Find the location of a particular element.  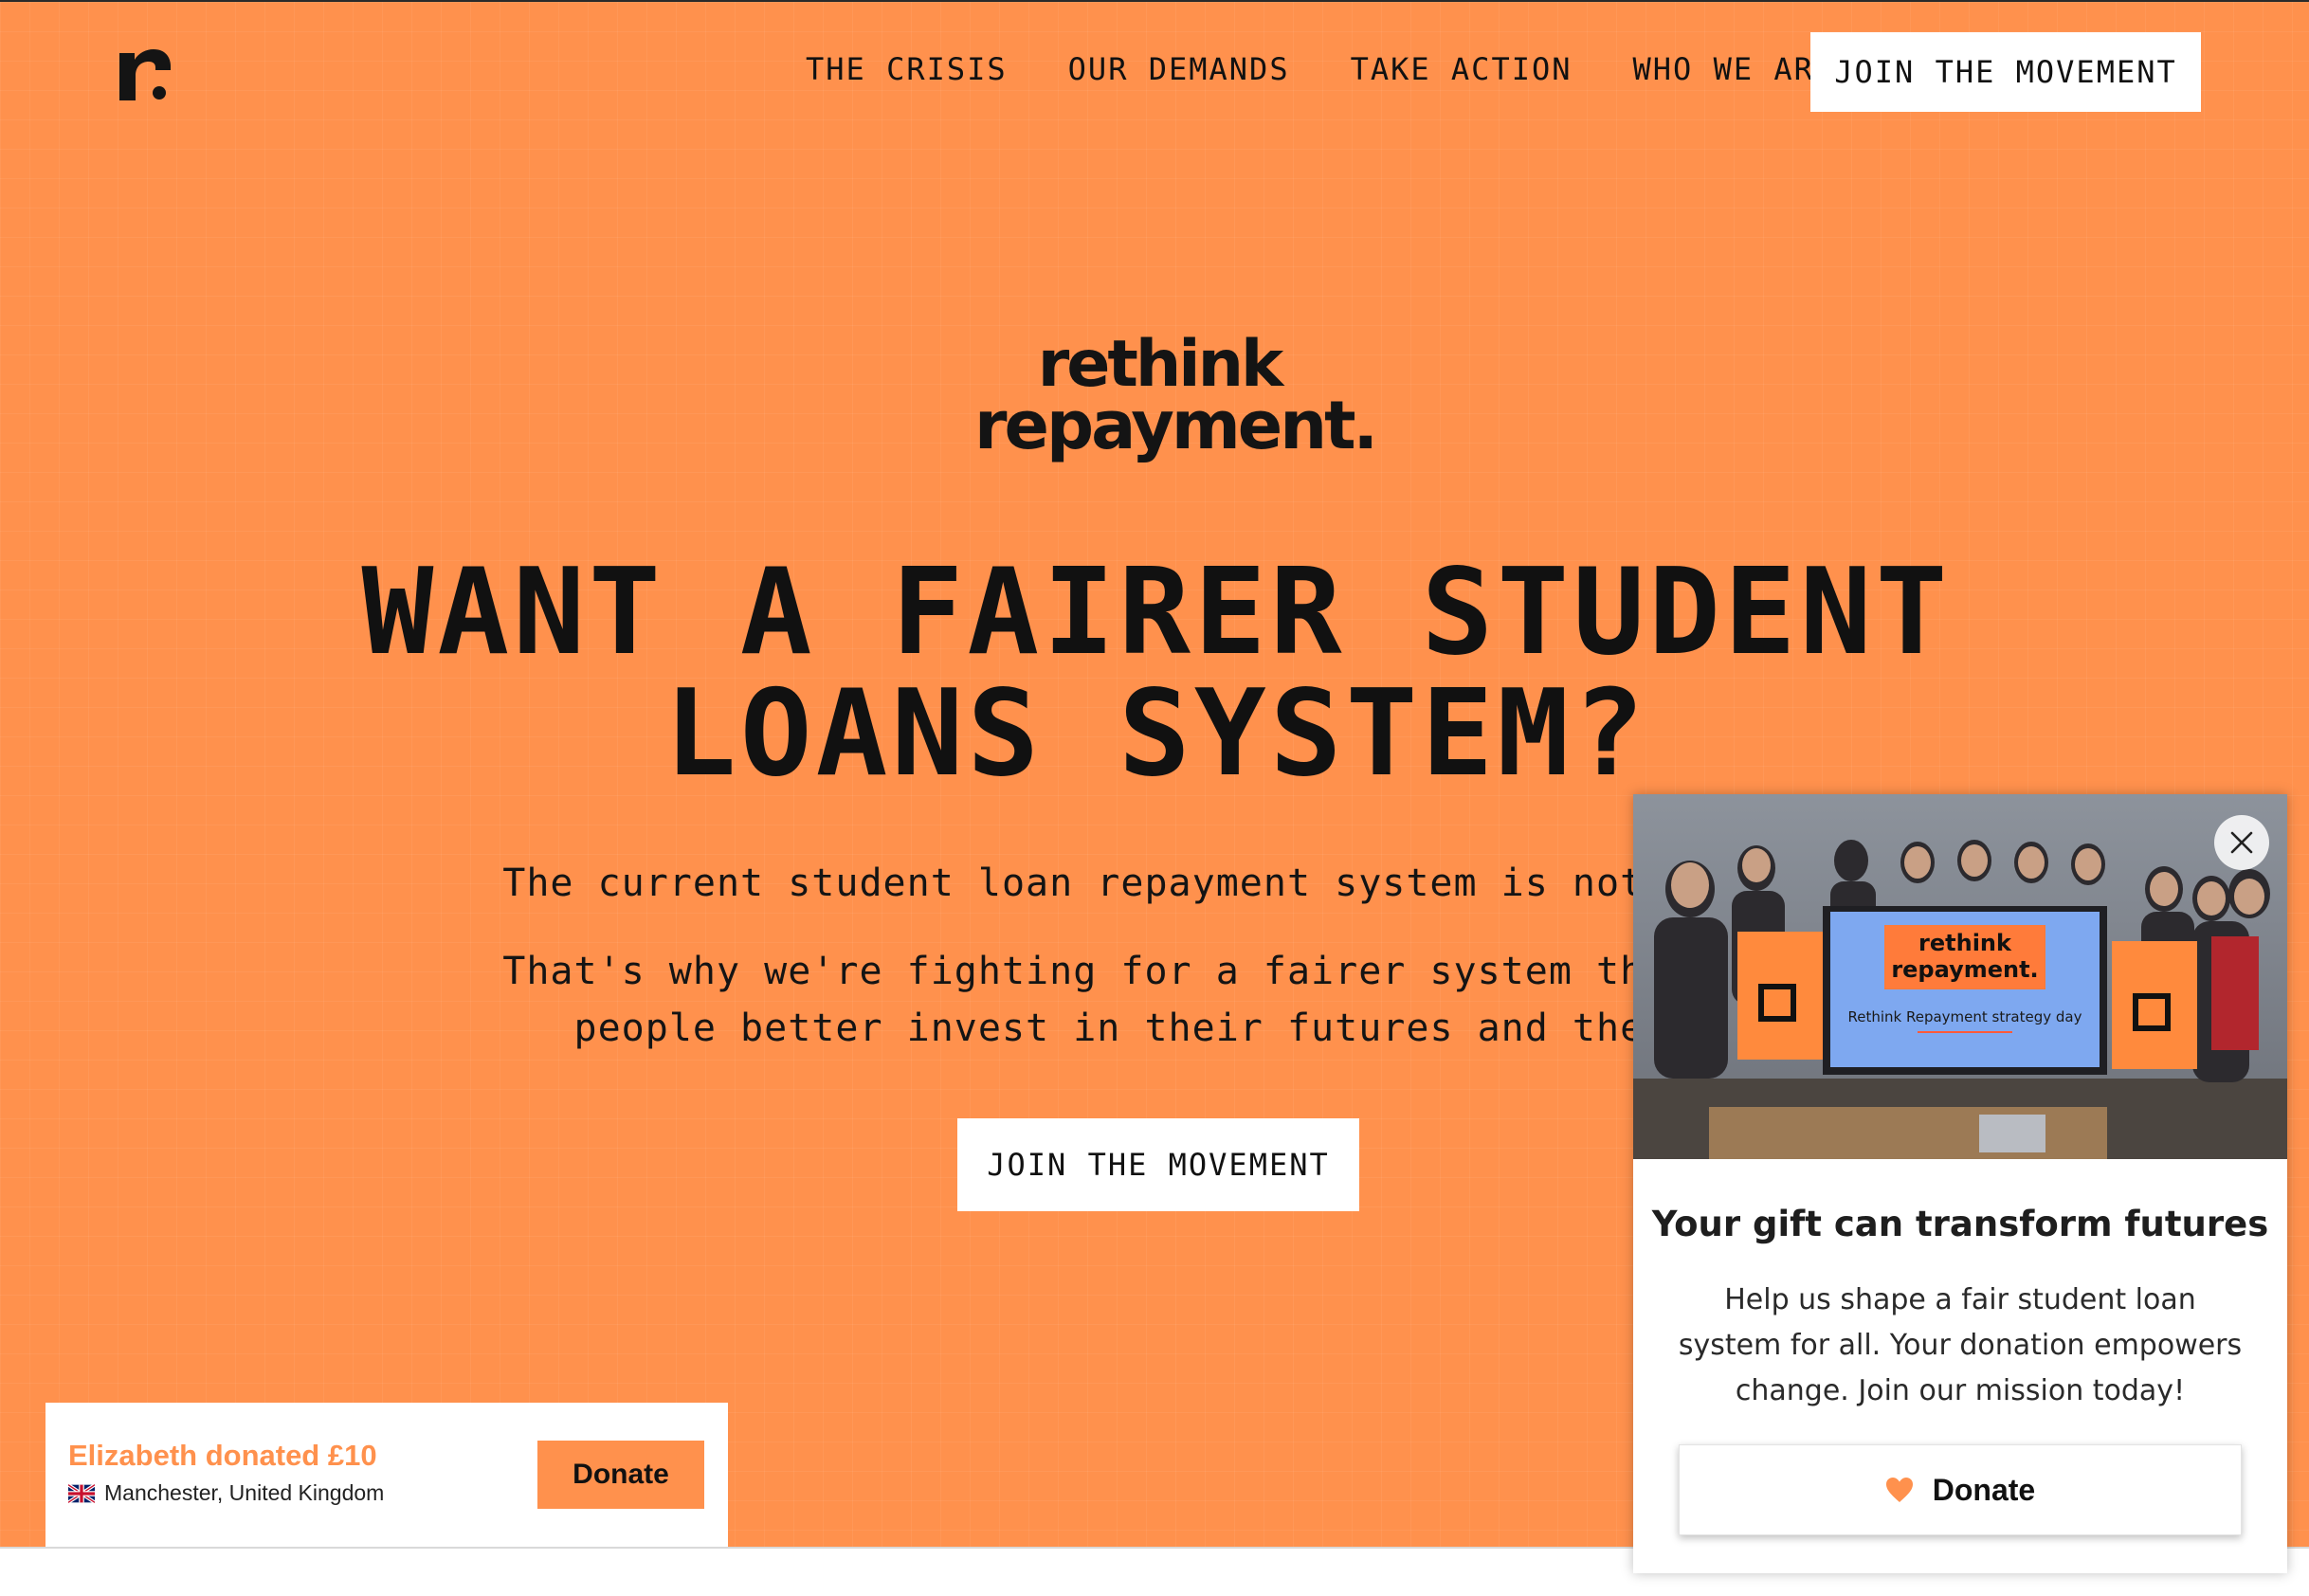

join-the-movement-hero-button: JOIN THE MOVEMENT is located at coordinates (1158, 1165).